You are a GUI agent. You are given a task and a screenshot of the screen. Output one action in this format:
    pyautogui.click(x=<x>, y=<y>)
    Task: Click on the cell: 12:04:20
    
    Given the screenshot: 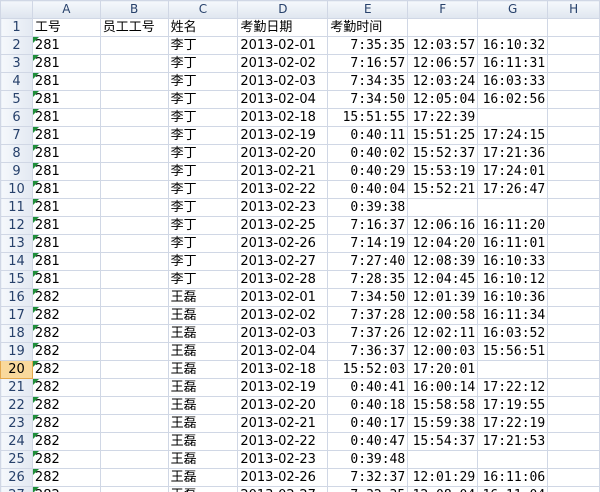 What is the action you would take?
    pyautogui.click(x=443, y=243)
    